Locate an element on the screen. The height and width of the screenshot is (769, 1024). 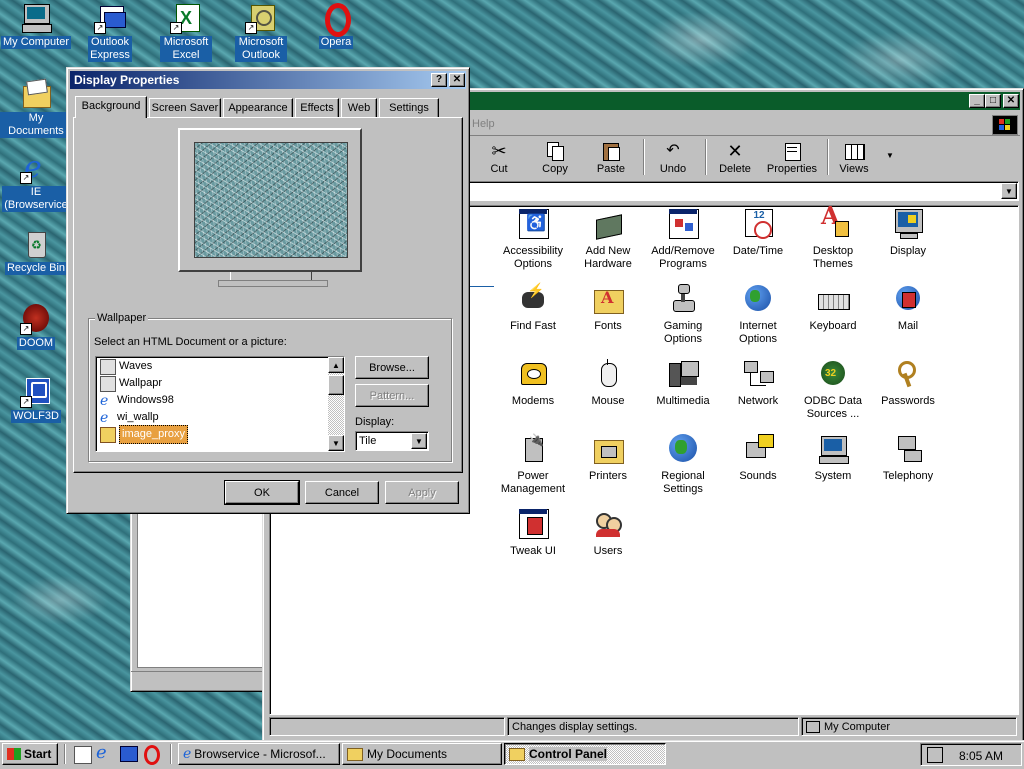
desktop-icon-label: Microsoft Outlook is located at coordinates (261, 49).